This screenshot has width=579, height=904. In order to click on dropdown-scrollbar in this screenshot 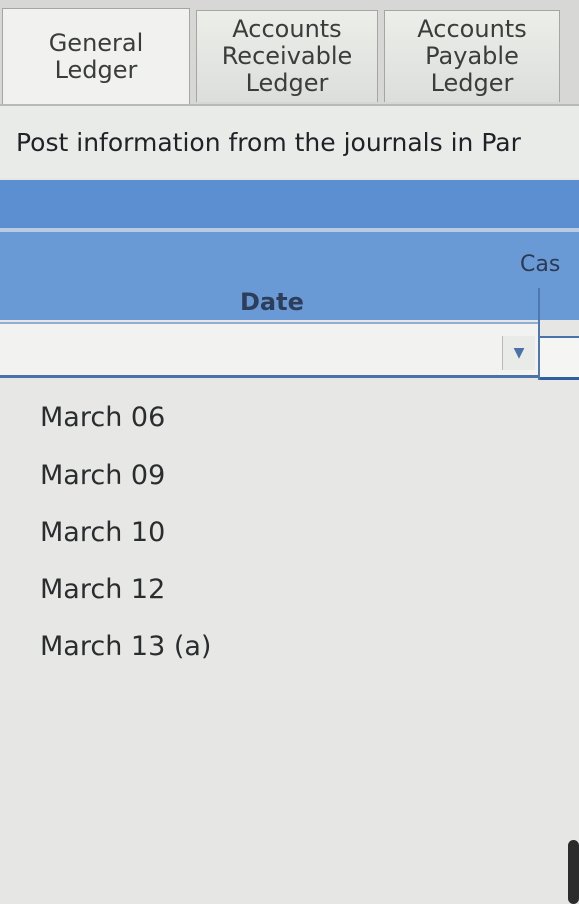, I will do `click(573, 872)`.